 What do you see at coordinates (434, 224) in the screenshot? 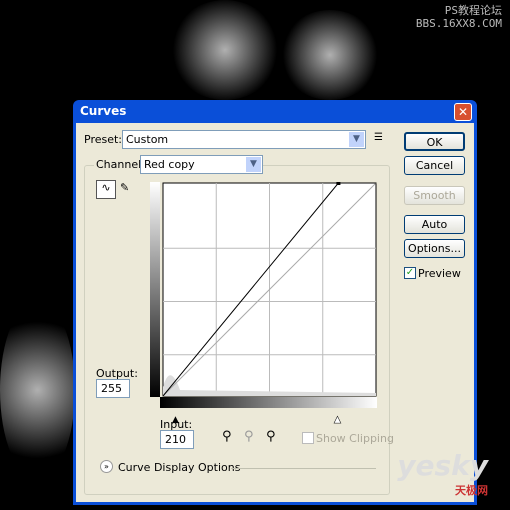
I see `auto-button: Auto` at bounding box center [434, 224].